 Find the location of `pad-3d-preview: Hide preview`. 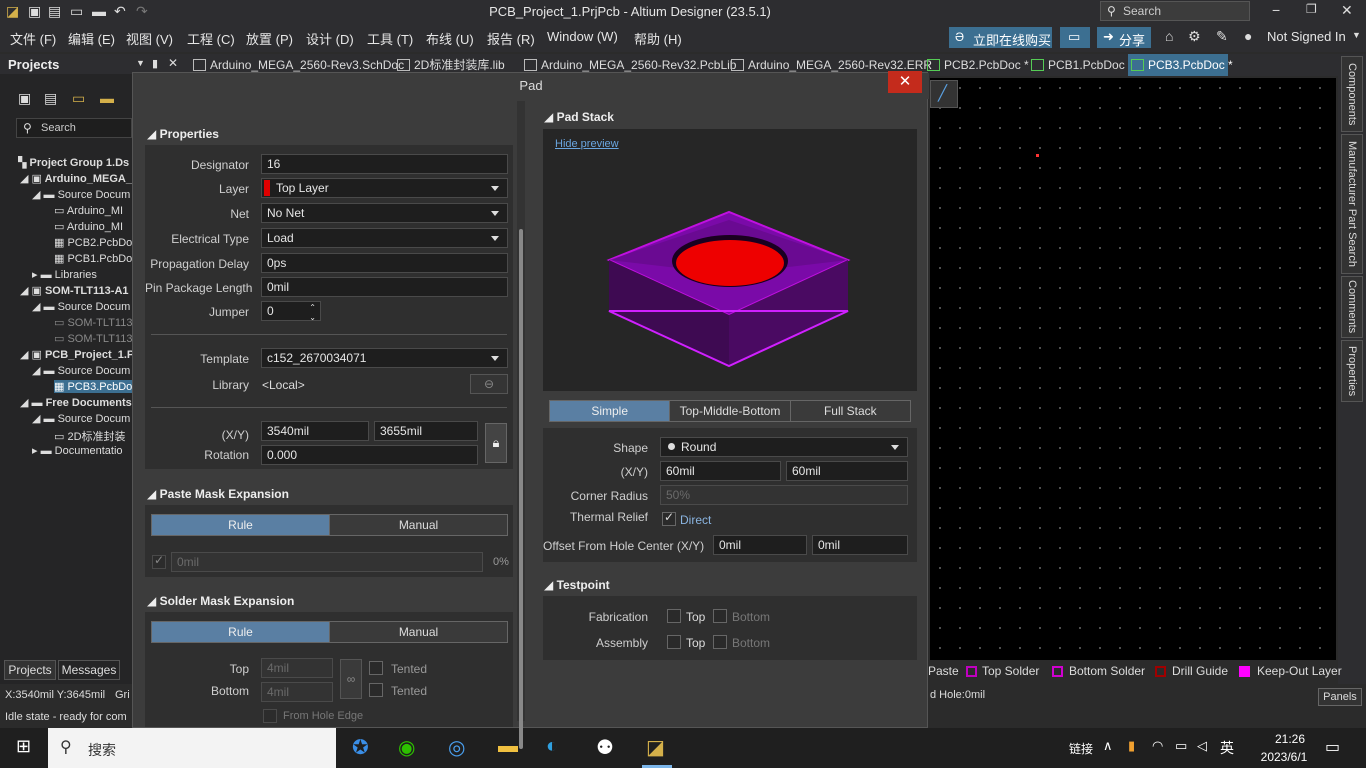

pad-3d-preview: Hide preview is located at coordinates (730, 260).